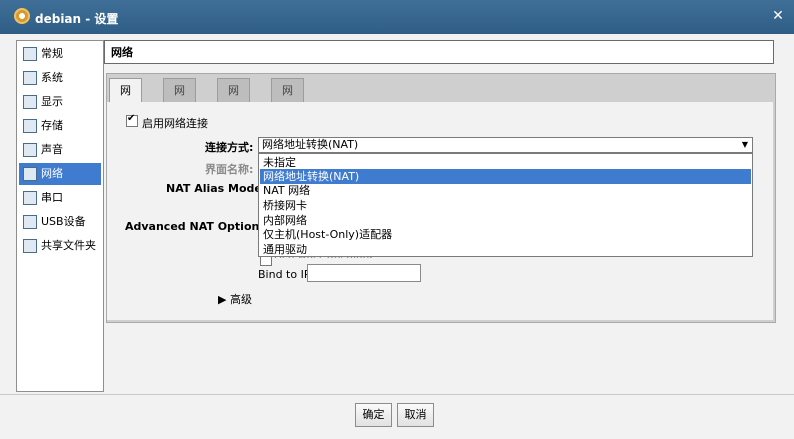 The image size is (794, 439). I want to click on enable-network-checkbox, so click(132, 120).